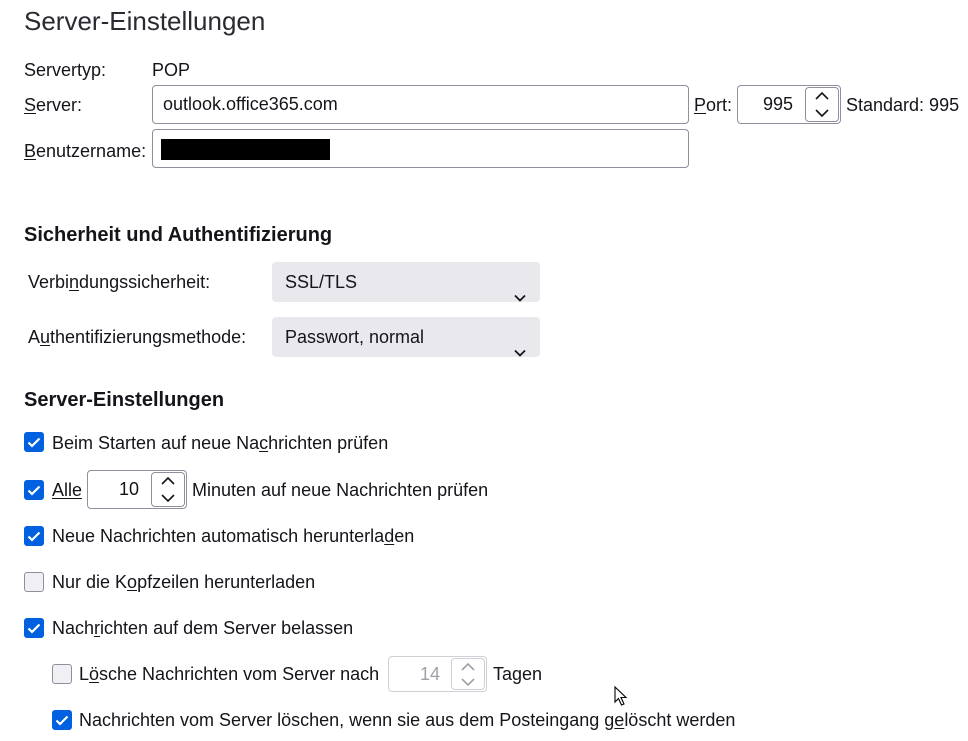 The width and height of the screenshot is (968, 741). I want to click on username-input, so click(420, 148).